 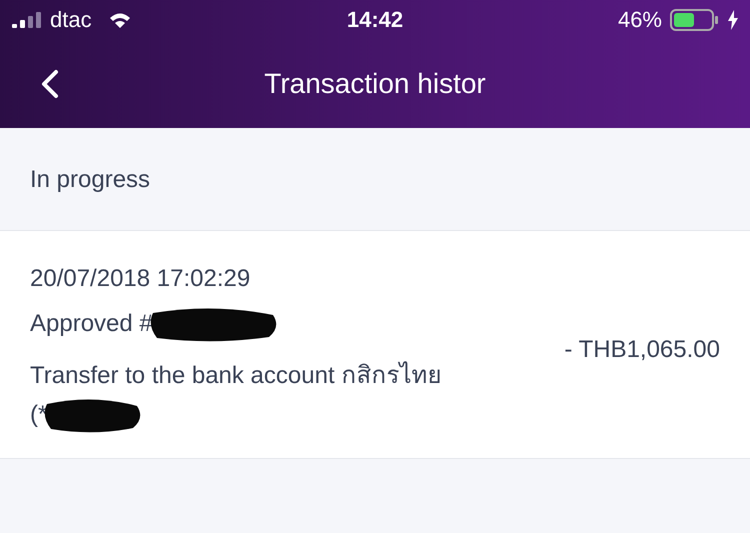 I want to click on charging-icon, so click(x=733, y=20).